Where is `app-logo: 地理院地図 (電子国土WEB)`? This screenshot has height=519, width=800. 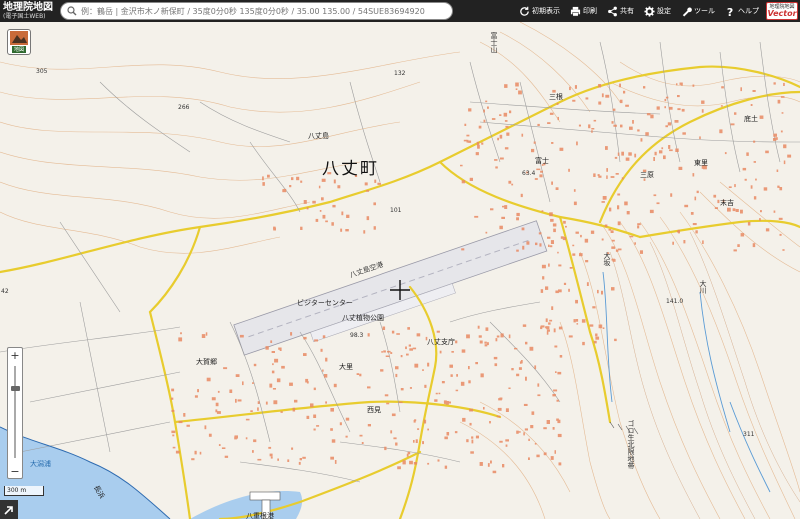 app-logo: 地理院地図 (電子国土WEB) is located at coordinates (28, 11).